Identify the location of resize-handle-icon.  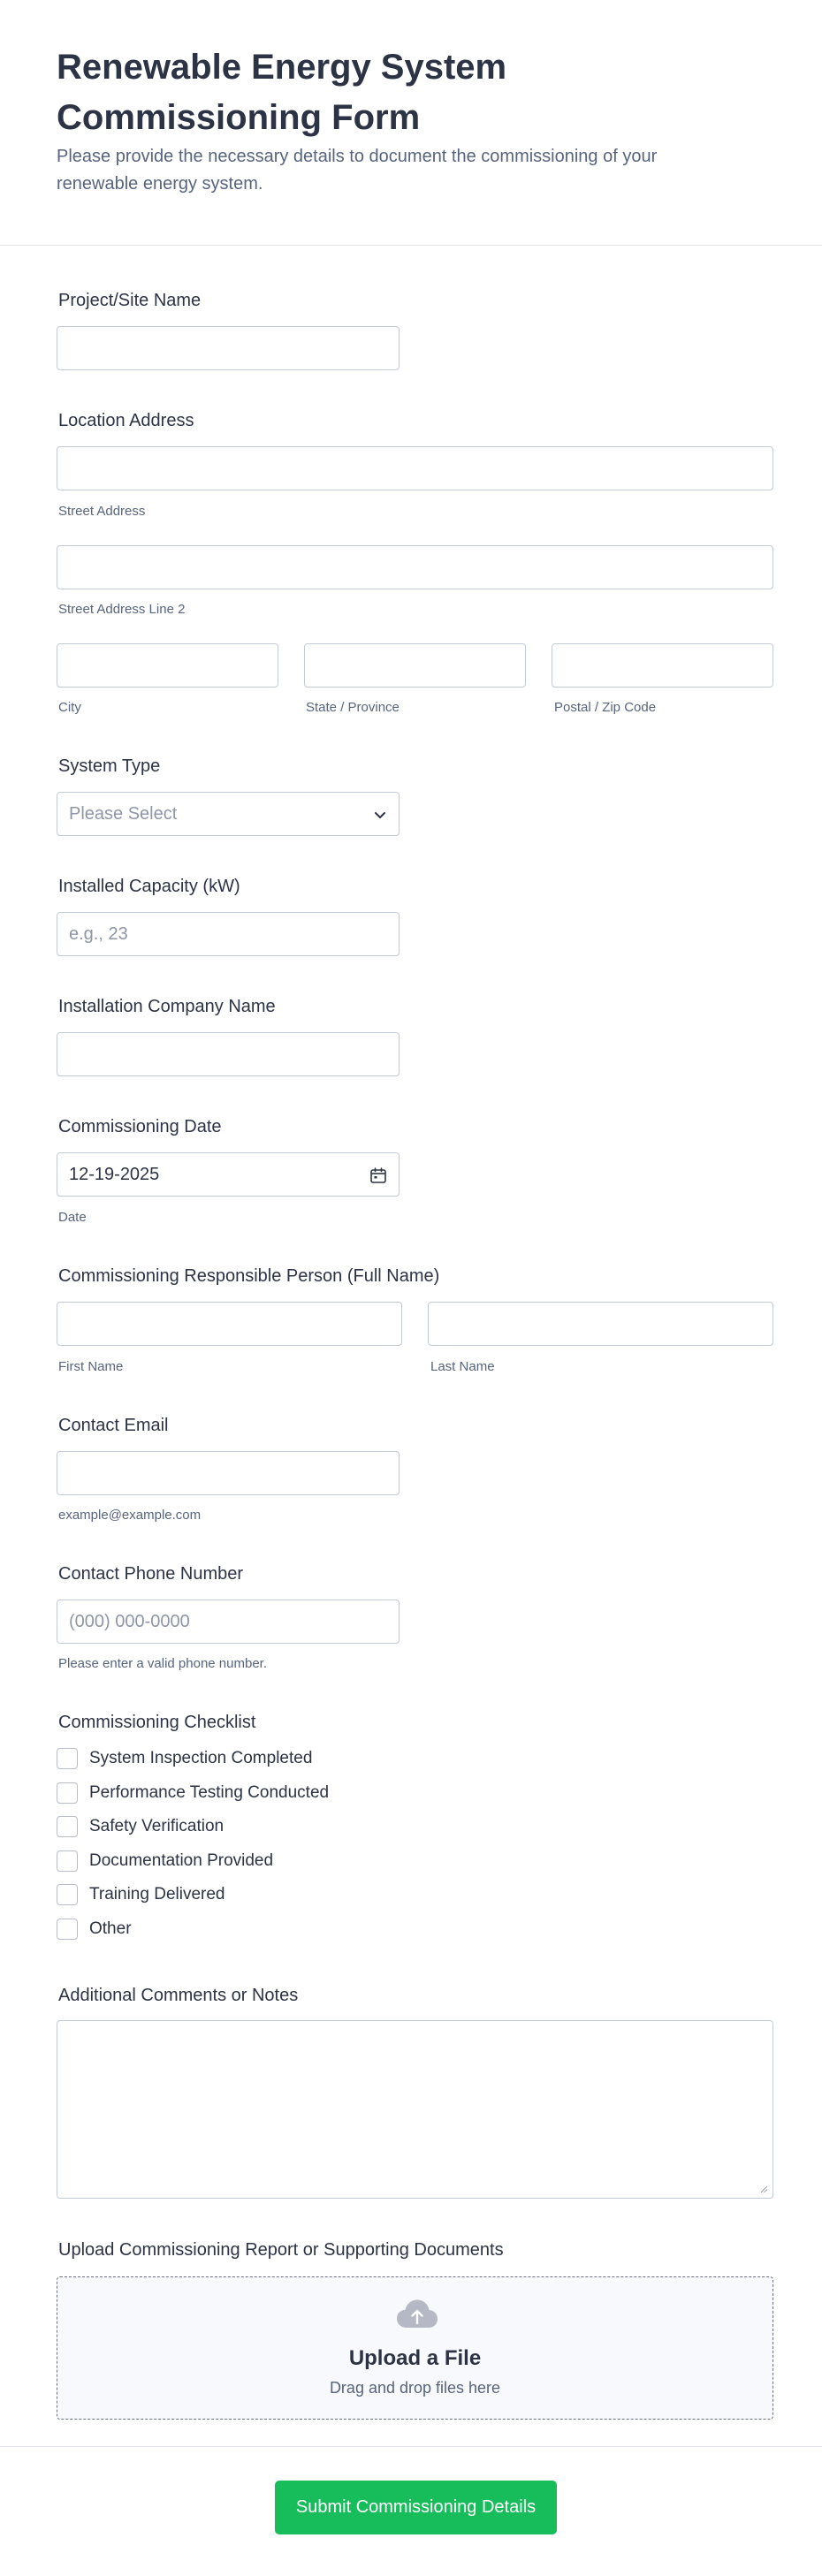
(764, 2189).